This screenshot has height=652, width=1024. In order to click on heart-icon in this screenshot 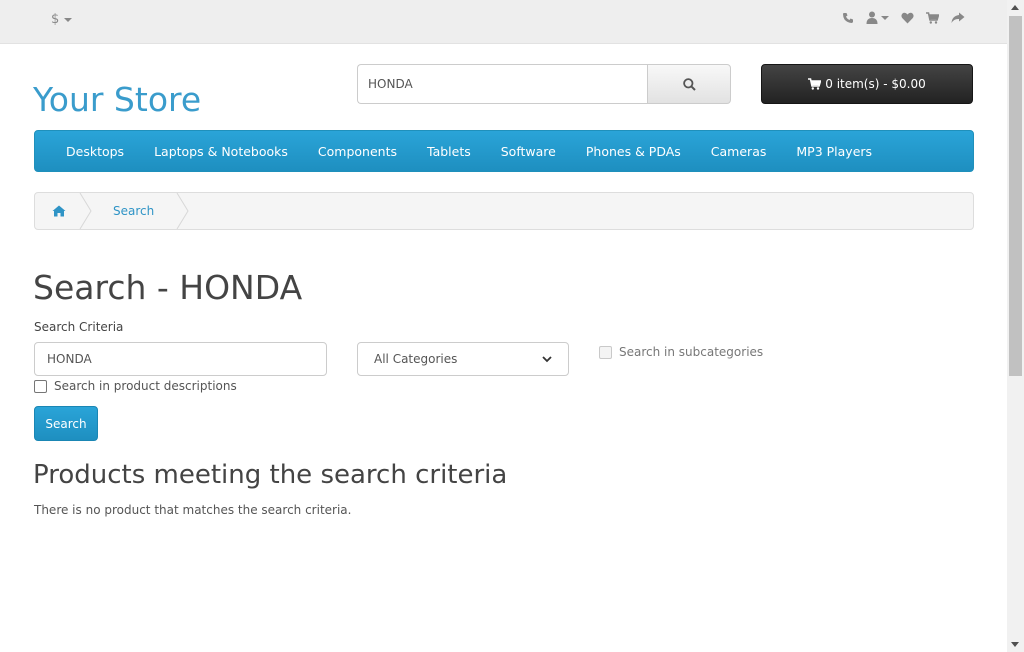, I will do `click(907, 17)`.